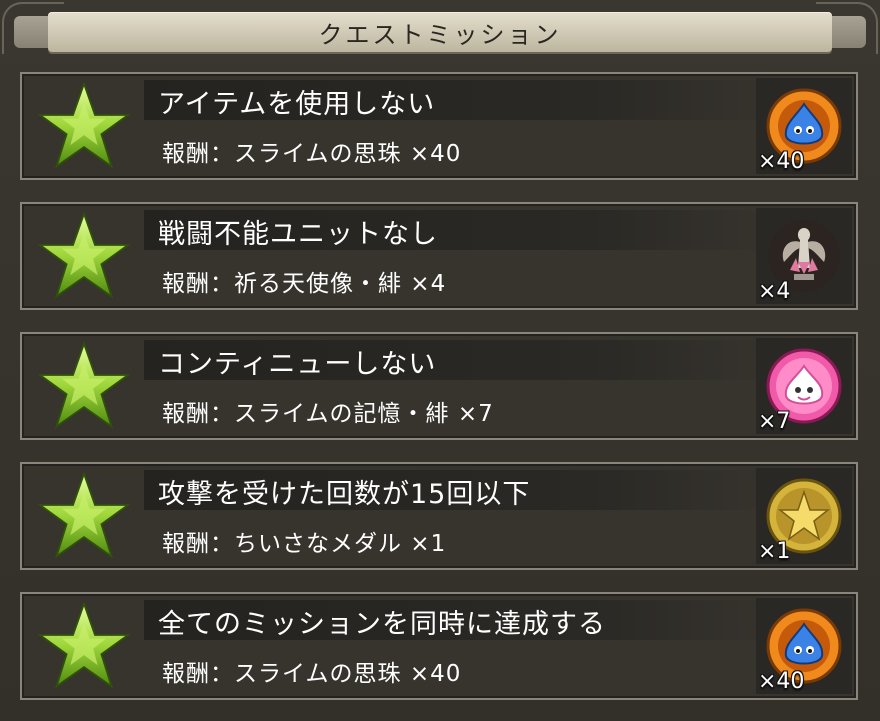  I want to click on reward-item: ×4, so click(804, 256).